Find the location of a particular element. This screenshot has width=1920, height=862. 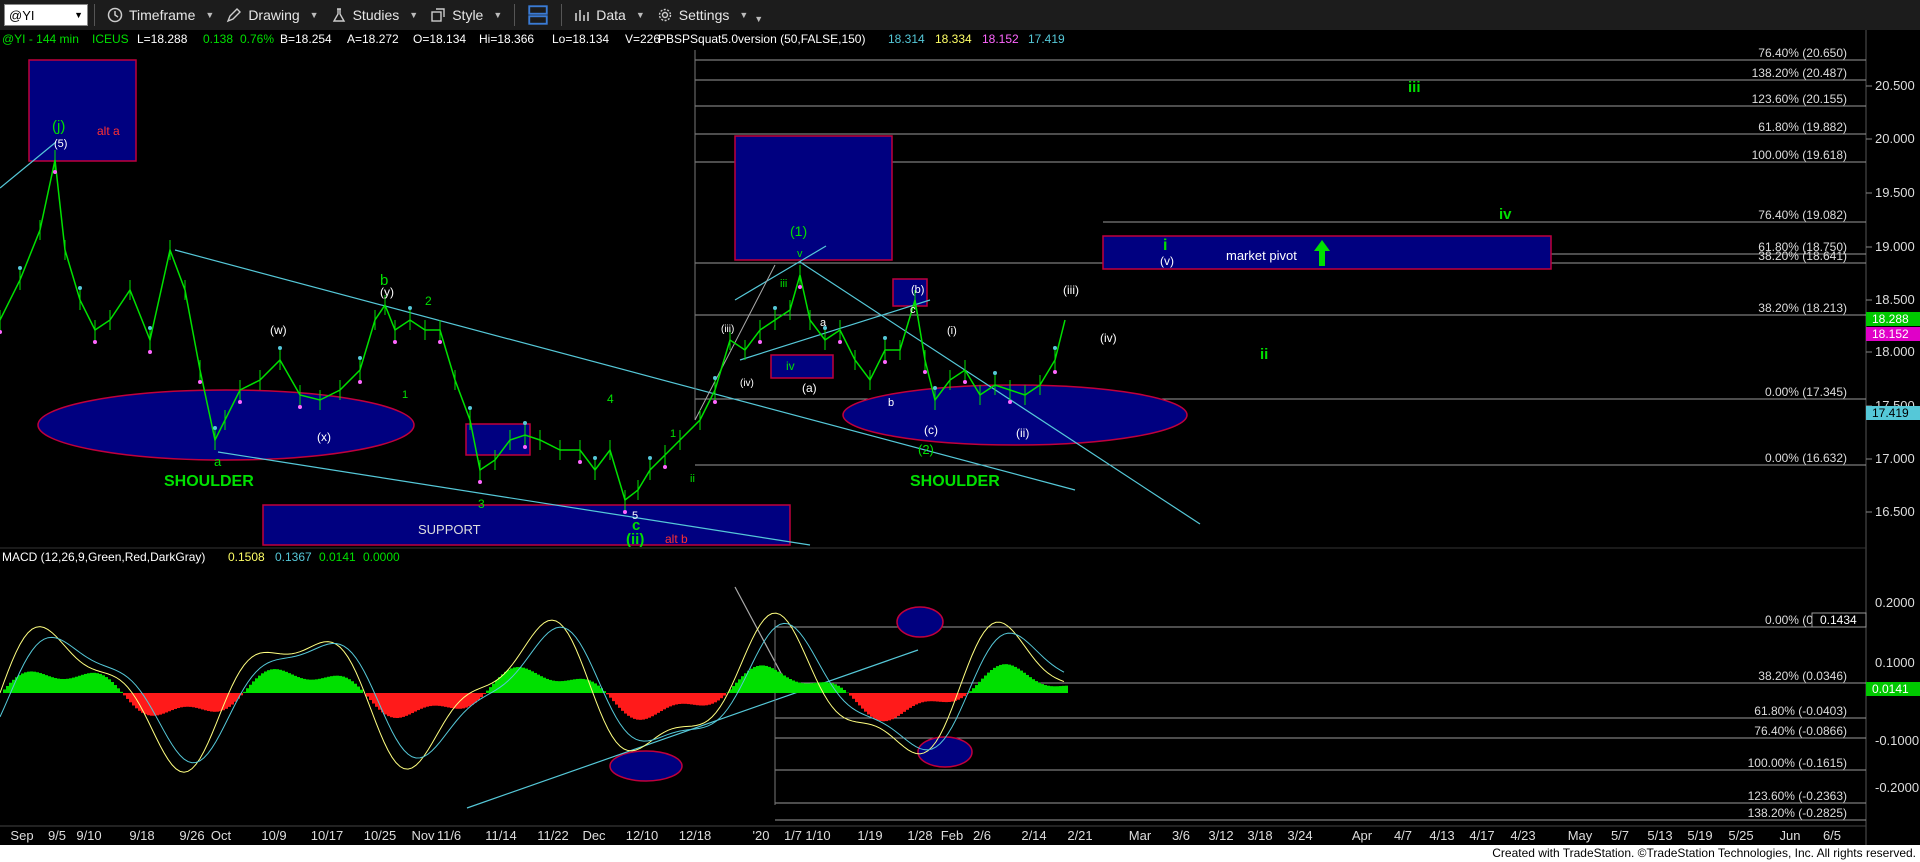

alt-a-box is located at coordinates (82, 110).